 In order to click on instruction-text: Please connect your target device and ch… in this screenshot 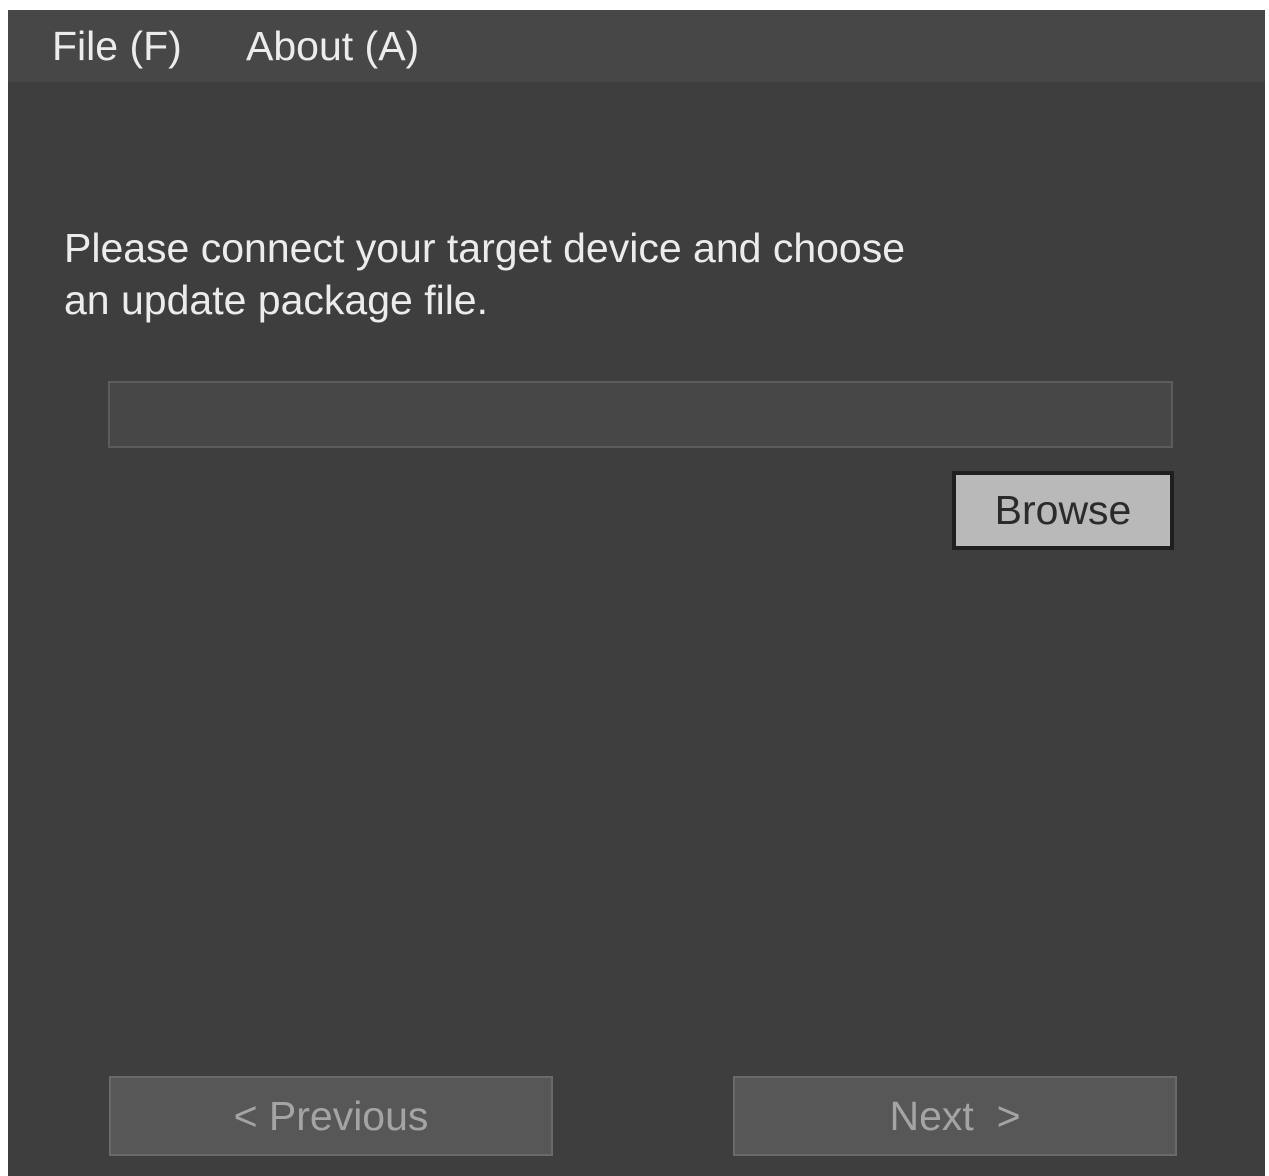, I will do `click(564, 274)`.